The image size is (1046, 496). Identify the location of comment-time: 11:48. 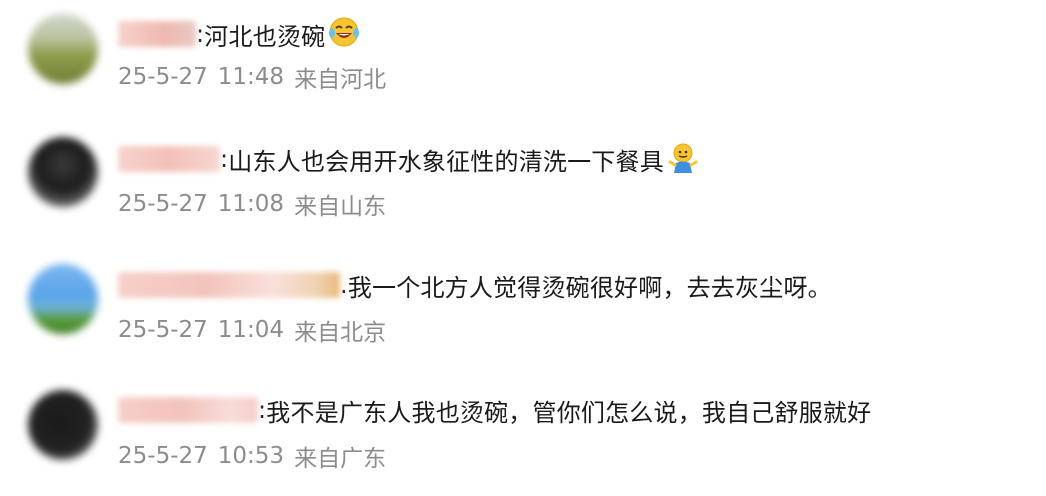
(251, 77).